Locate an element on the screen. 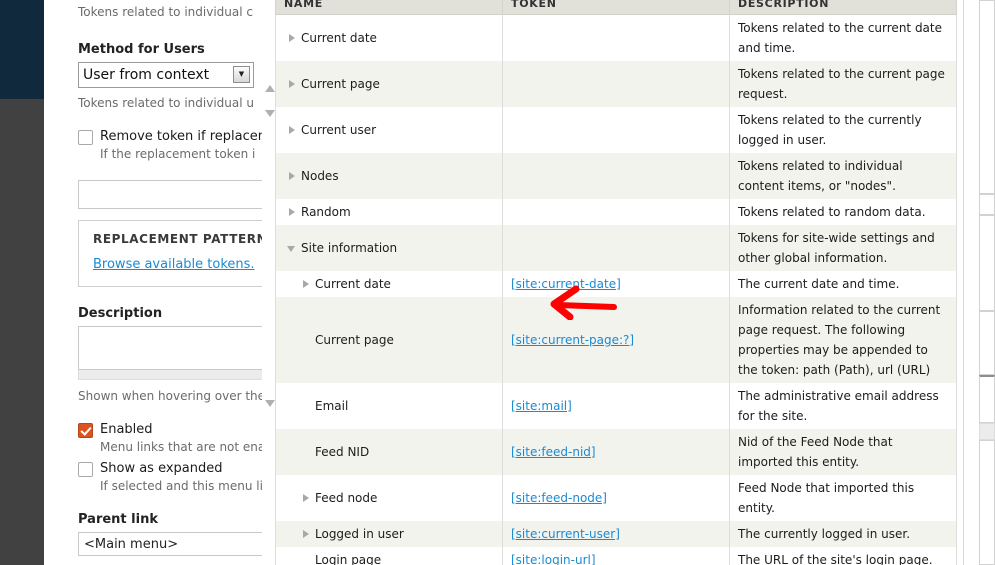  description-textarea-resizer is located at coordinates (179, 375).